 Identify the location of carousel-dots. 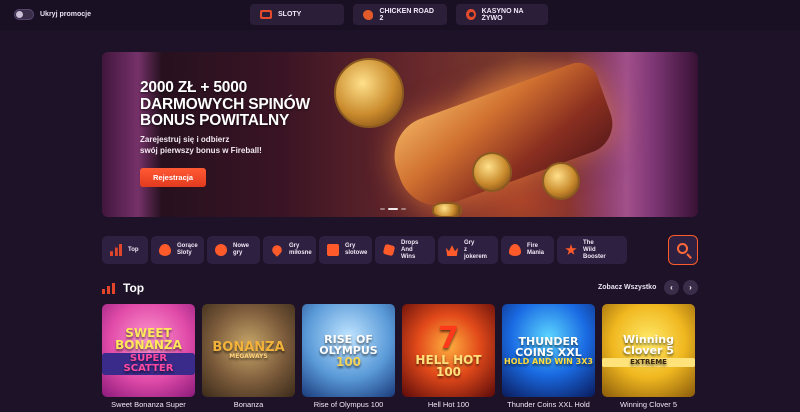
(393, 209).